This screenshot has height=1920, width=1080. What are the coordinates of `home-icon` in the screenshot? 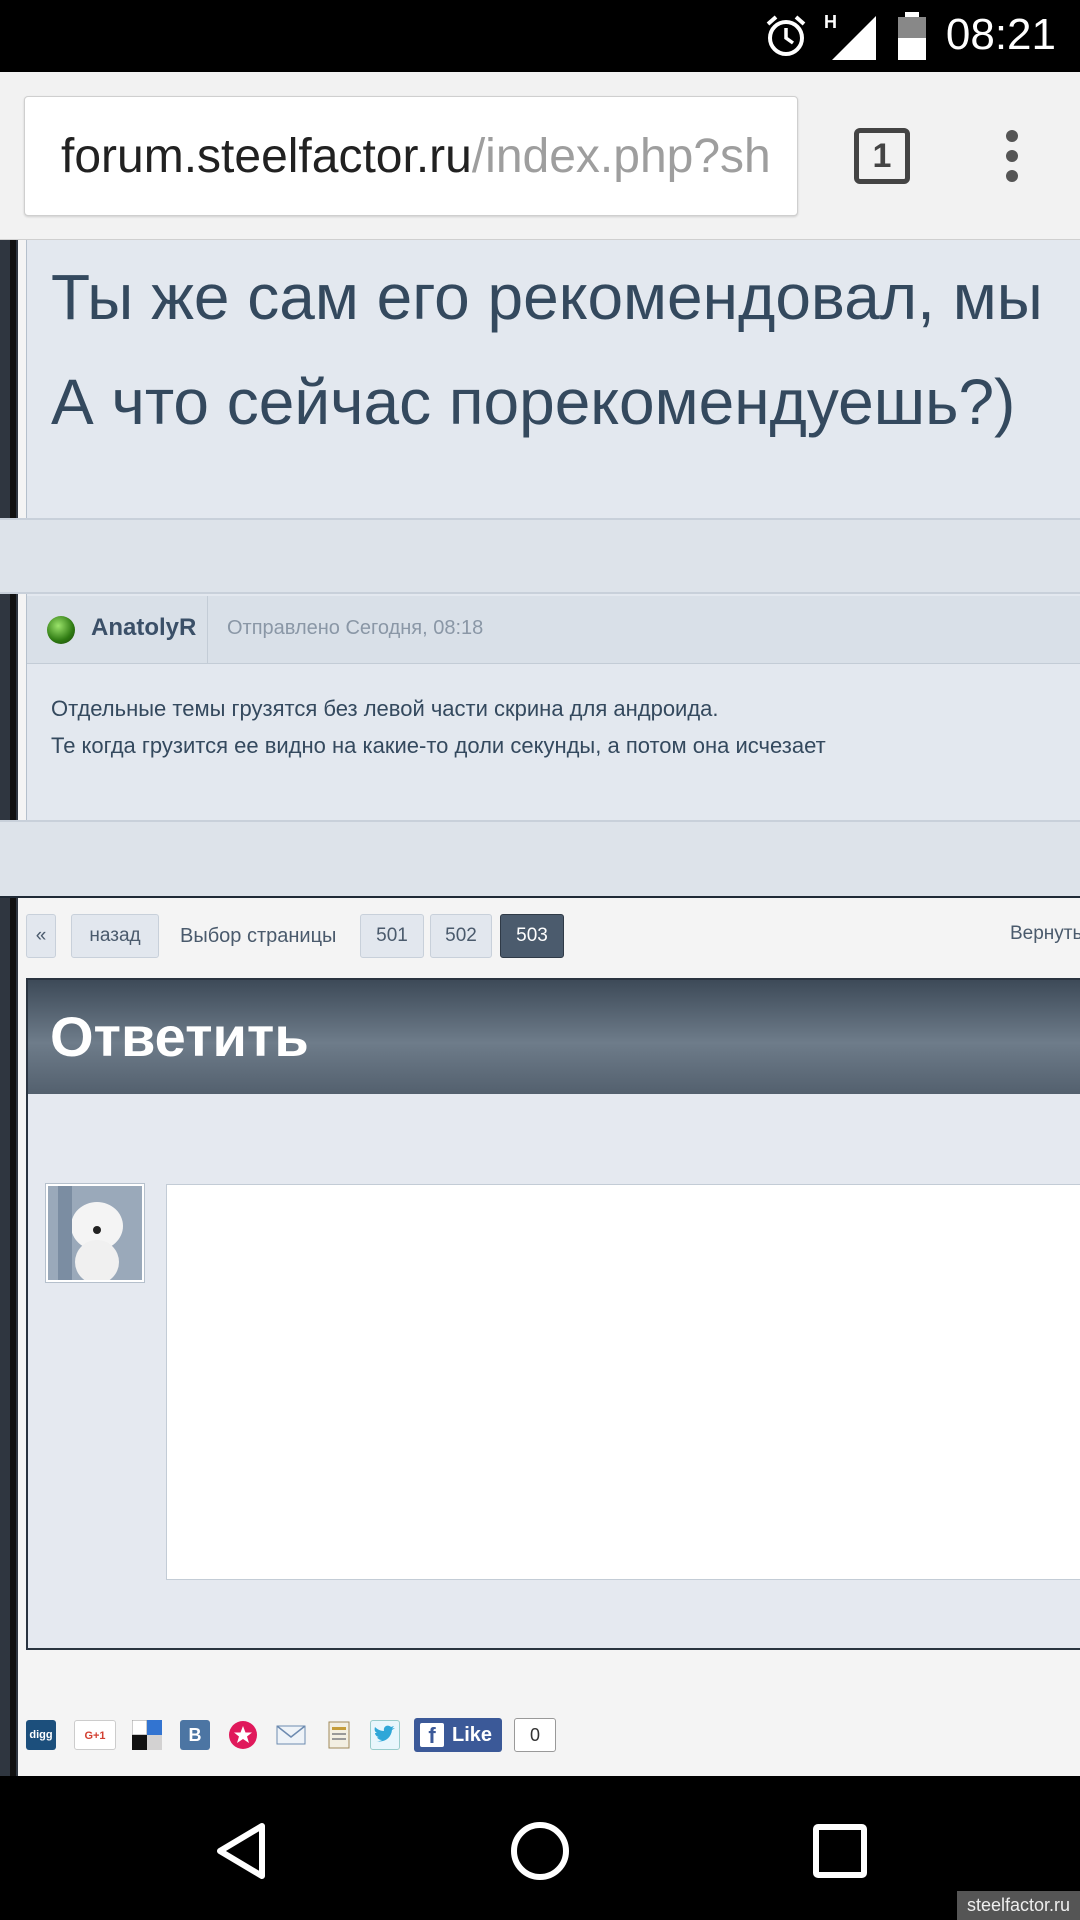 It's located at (540, 1851).